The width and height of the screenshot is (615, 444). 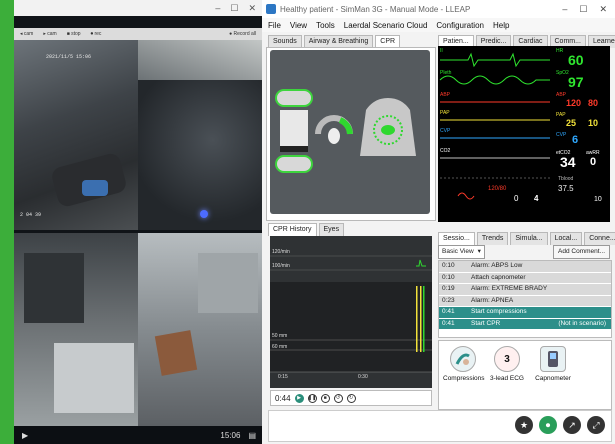 I want to click on toolbar-item-4: ⏺ rec, so click(x=96, y=34).